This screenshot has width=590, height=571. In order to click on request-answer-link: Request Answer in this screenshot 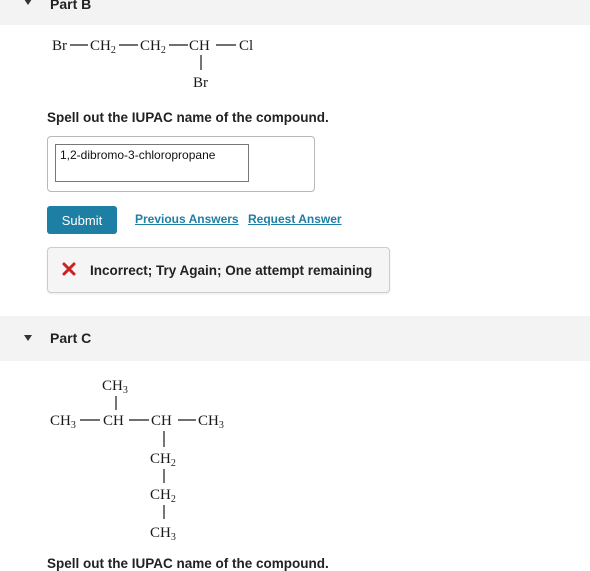, I will do `click(295, 219)`.